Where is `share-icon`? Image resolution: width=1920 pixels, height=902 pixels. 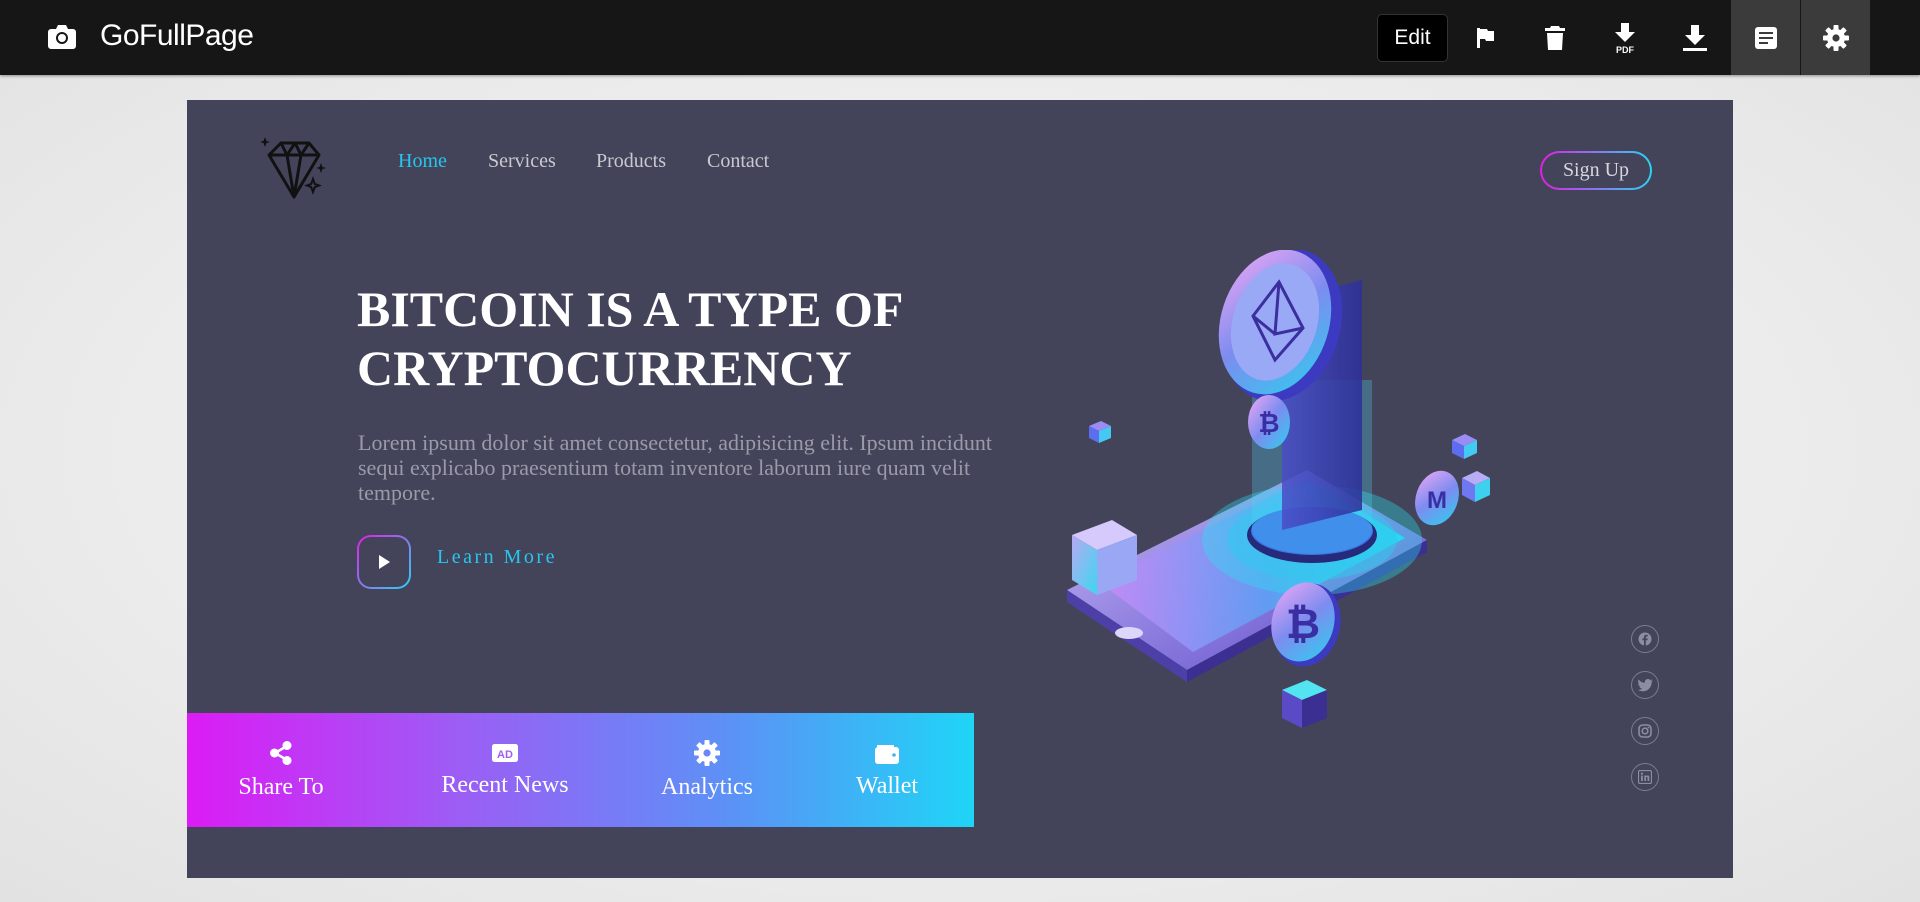 share-icon is located at coordinates (281, 752).